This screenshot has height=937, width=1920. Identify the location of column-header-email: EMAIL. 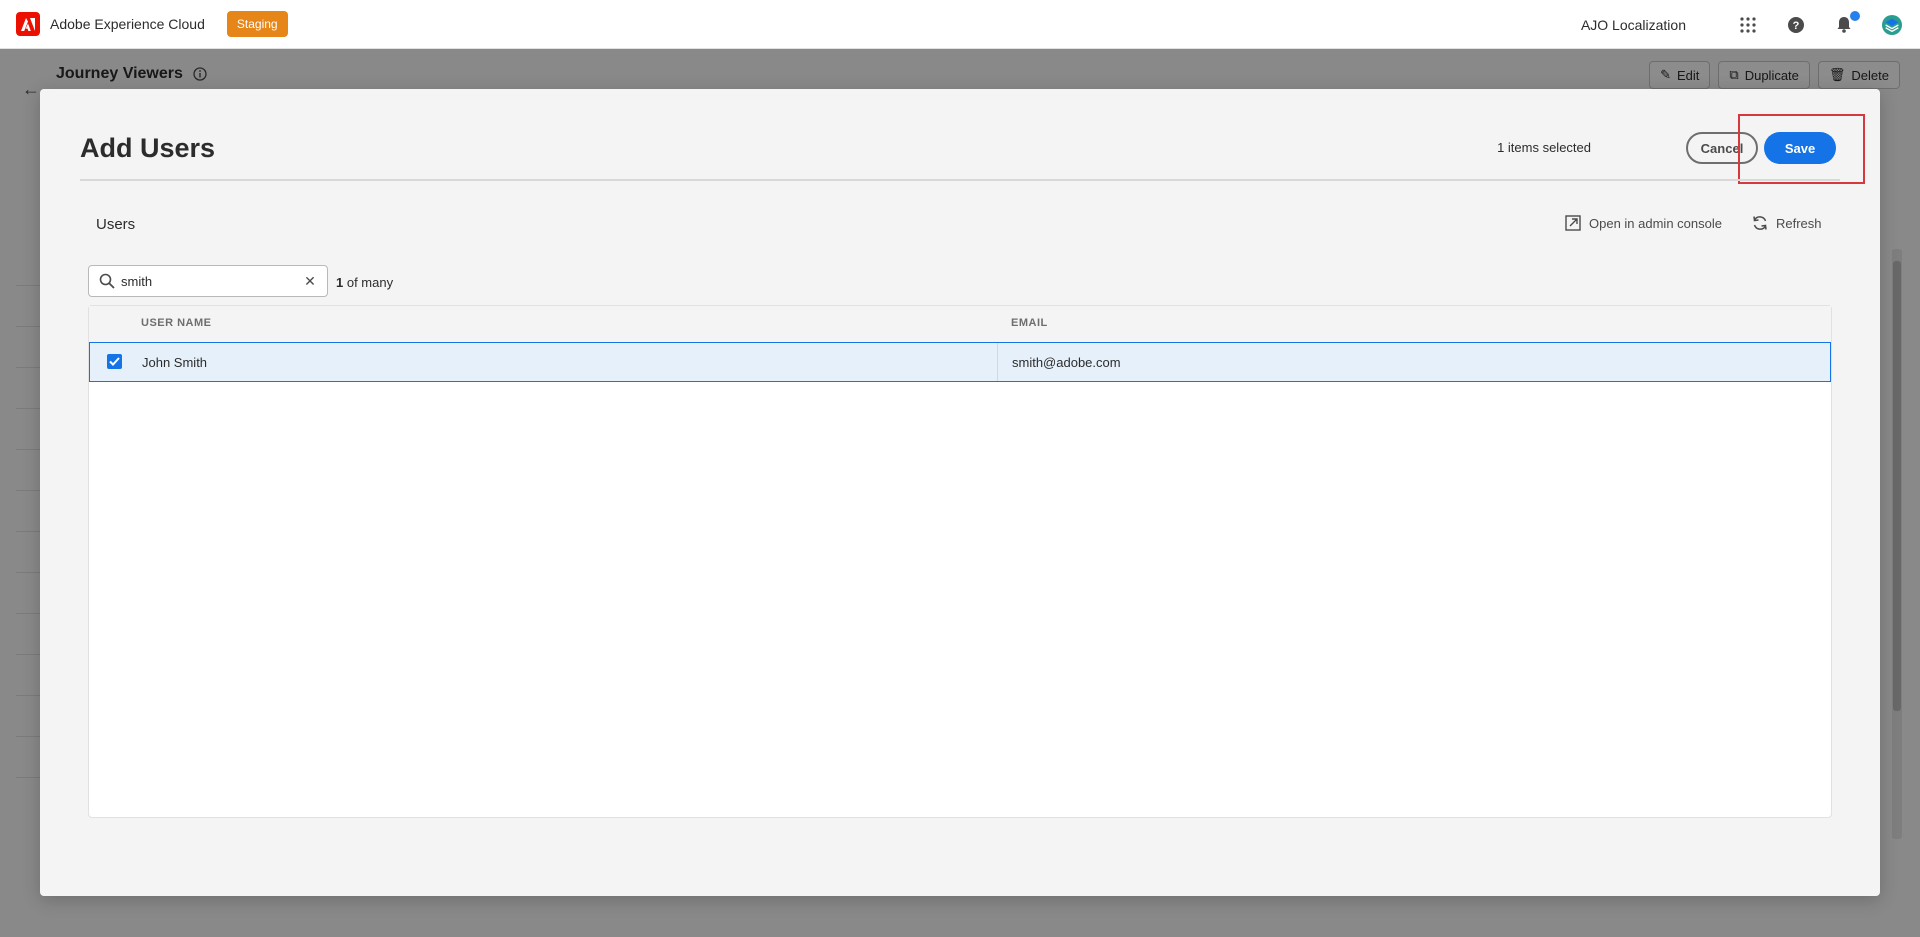
(1029, 323).